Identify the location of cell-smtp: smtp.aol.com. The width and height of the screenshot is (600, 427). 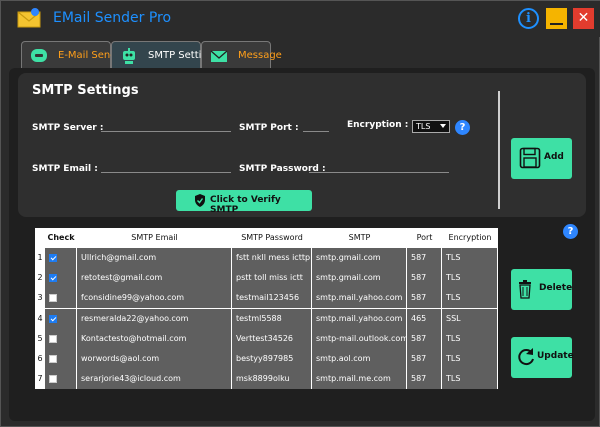
(359, 359).